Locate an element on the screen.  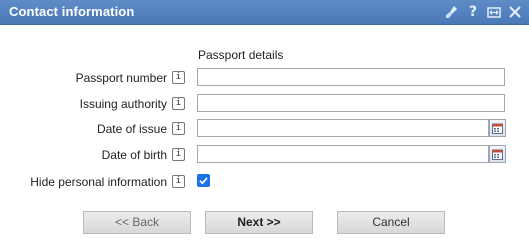
date-of-birth-label: Date of birth is located at coordinates (134, 155).